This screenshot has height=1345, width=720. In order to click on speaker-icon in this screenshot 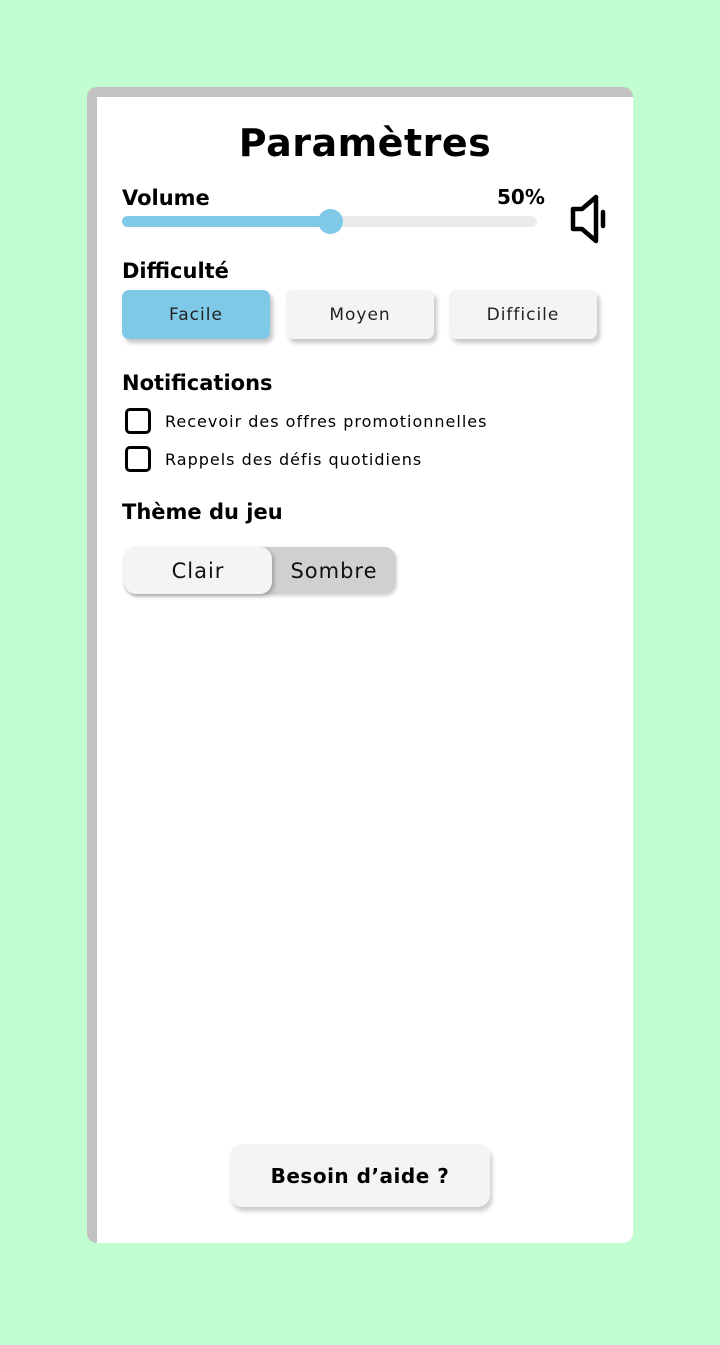, I will do `click(589, 219)`.